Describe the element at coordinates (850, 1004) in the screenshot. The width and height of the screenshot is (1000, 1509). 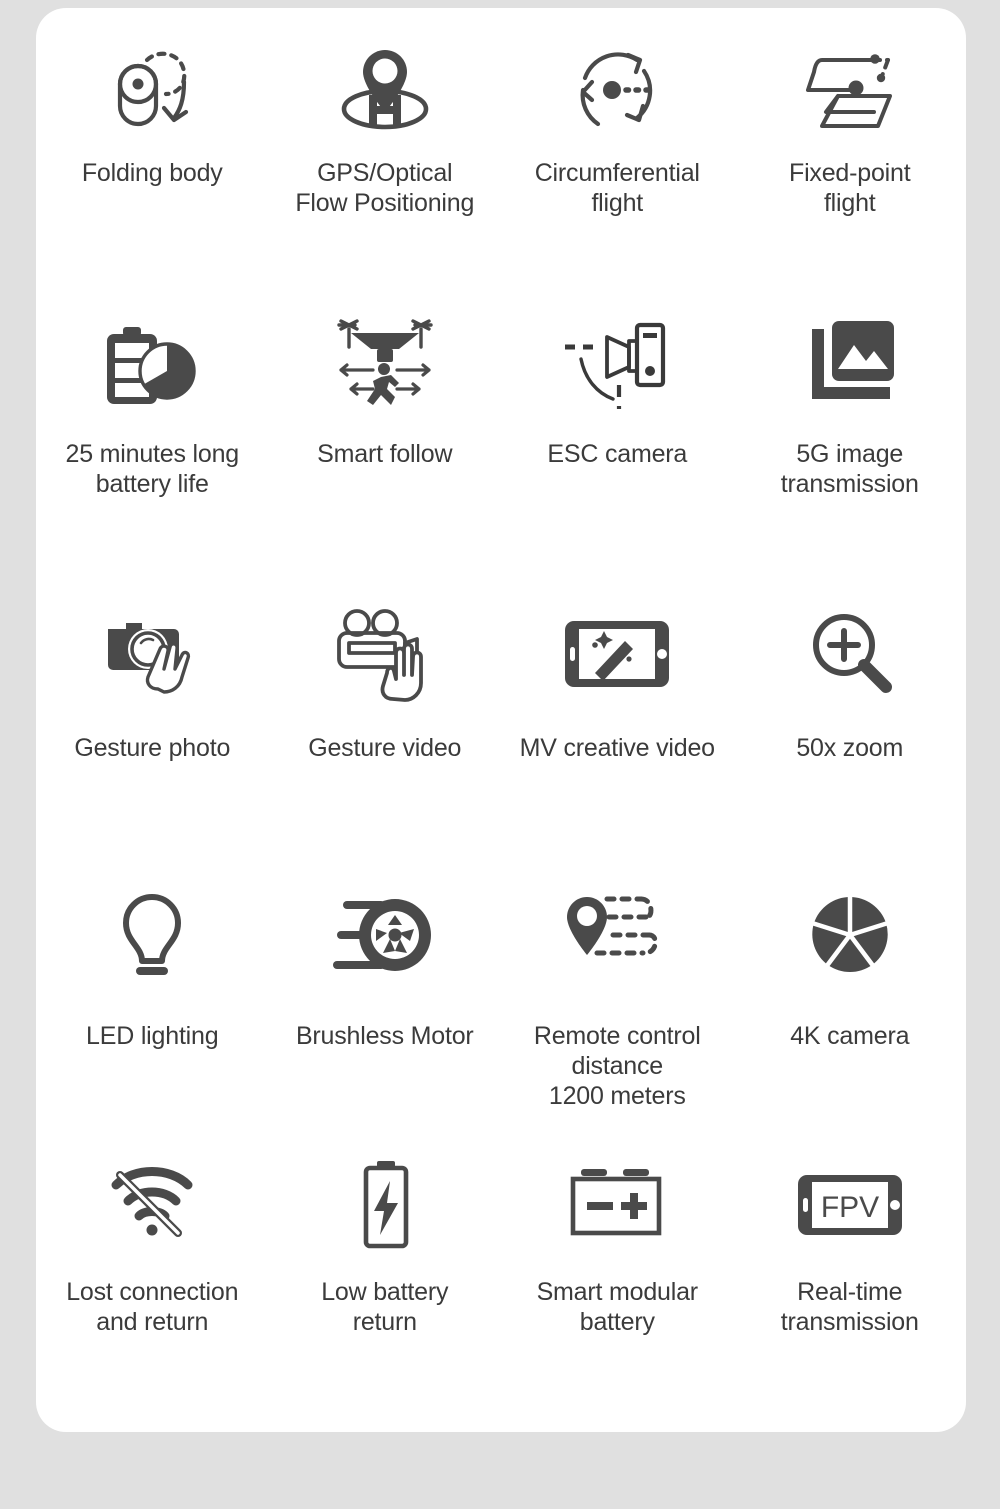
I see `feature-cell-4k-camera: 4K camera` at that location.